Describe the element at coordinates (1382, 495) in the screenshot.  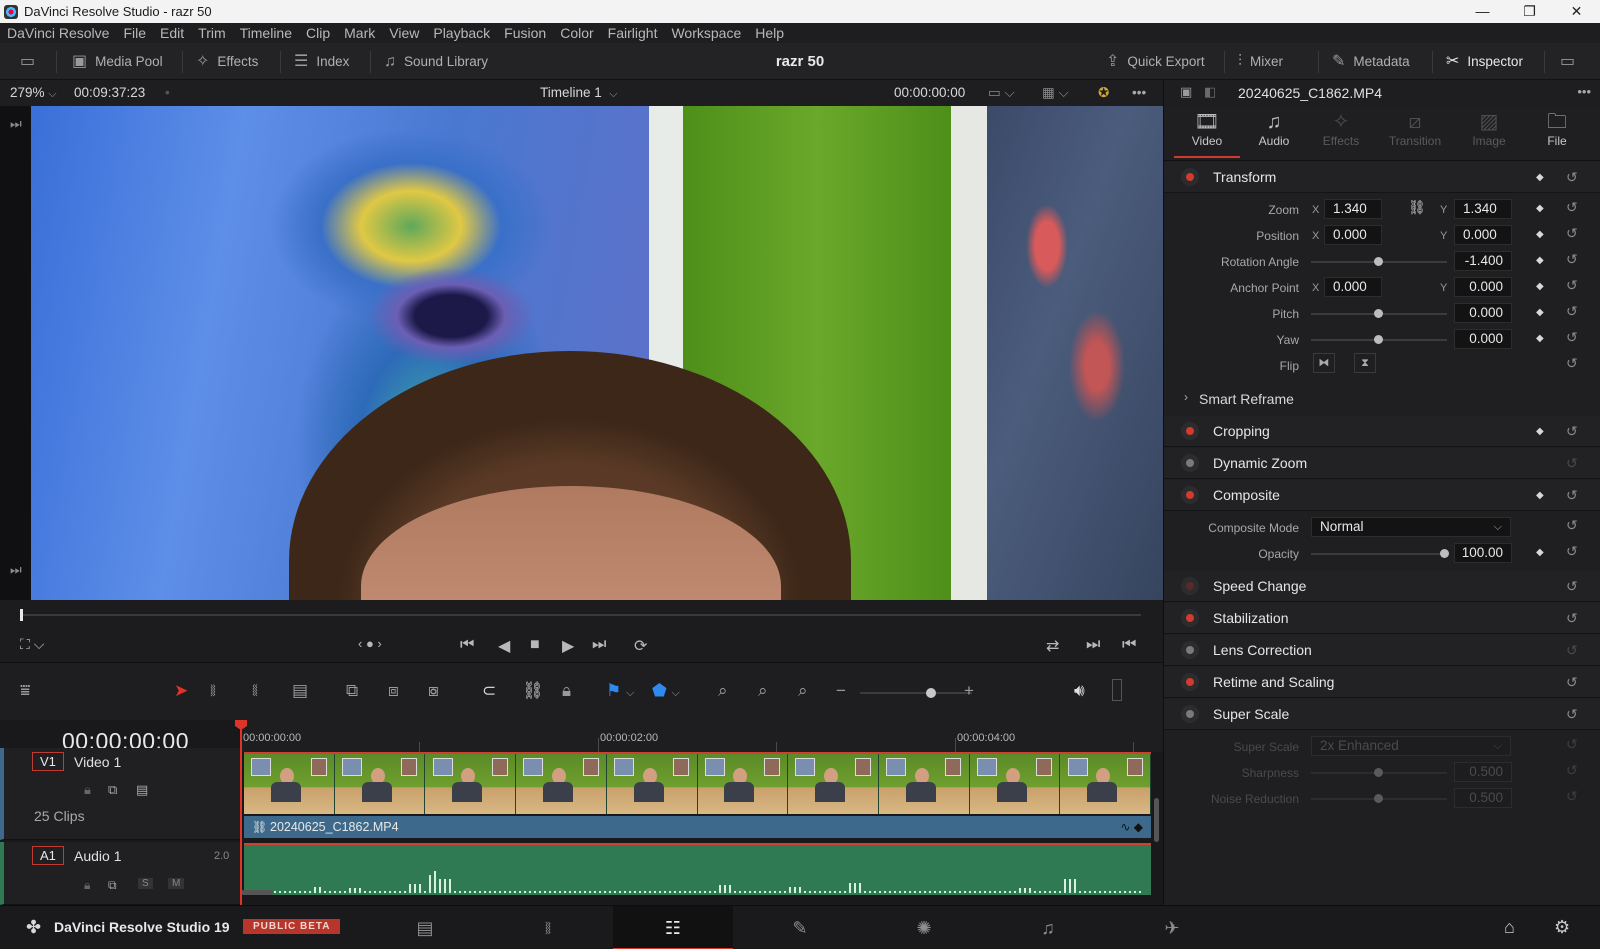
I see `composite-section: Composite ◆ ↺` at that location.